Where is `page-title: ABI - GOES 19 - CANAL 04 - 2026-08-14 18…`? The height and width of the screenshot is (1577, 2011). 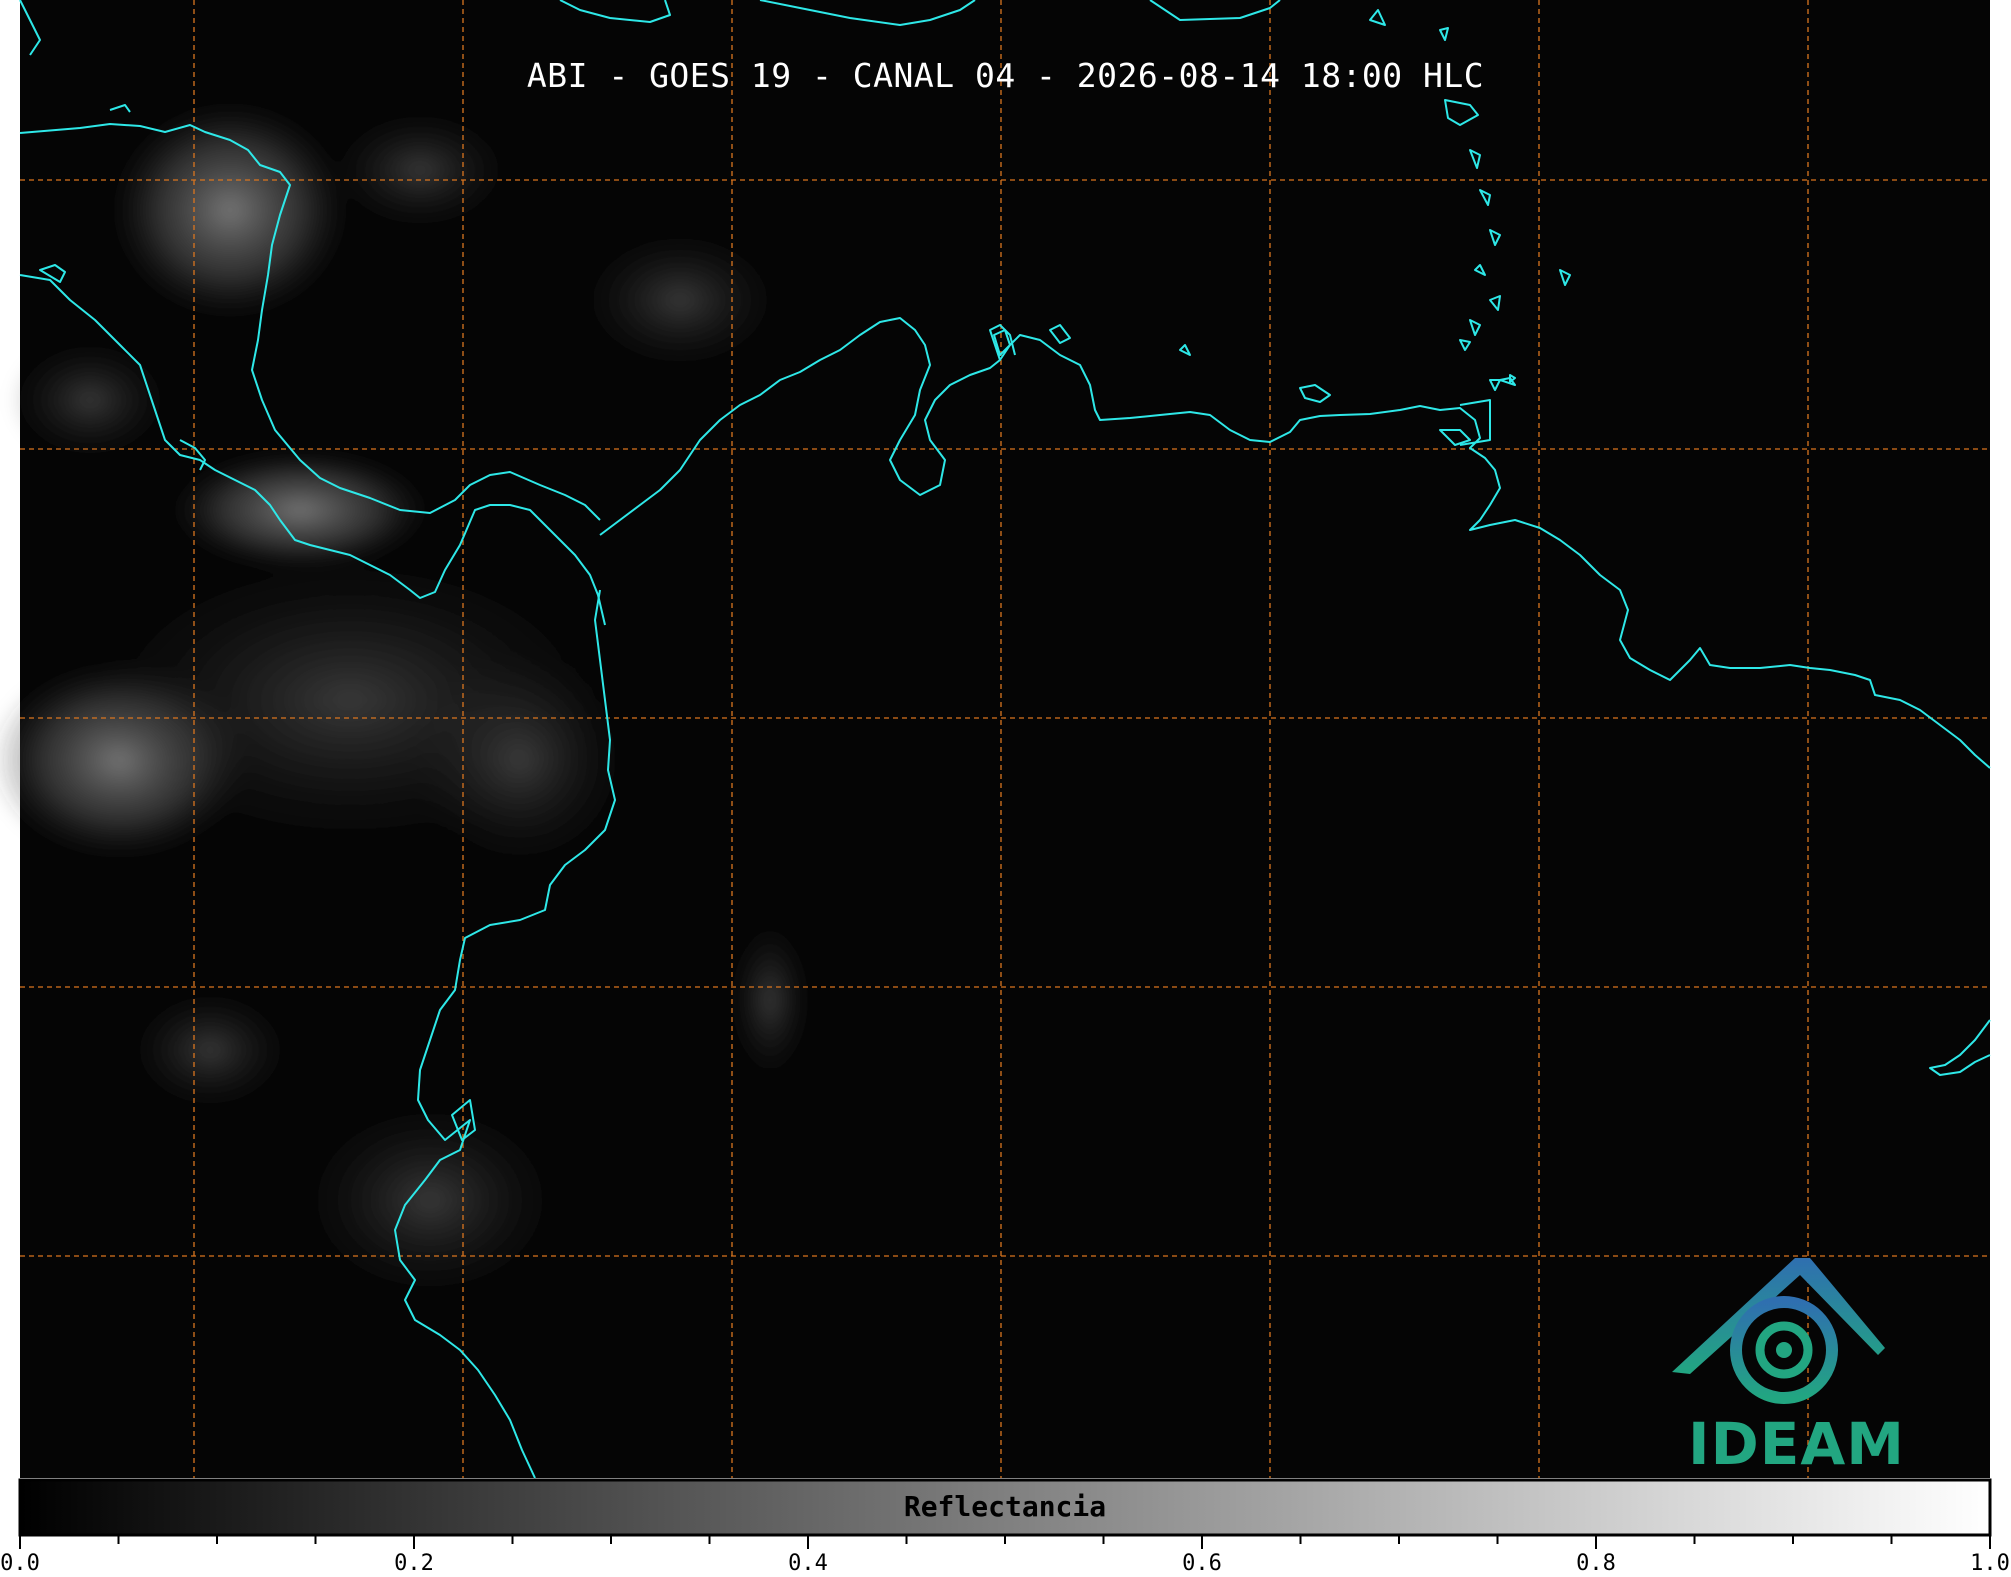 page-title: ABI - GOES 19 - CANAL 04 - 2026-08-14 18… is located at coordinates (1005, 75).